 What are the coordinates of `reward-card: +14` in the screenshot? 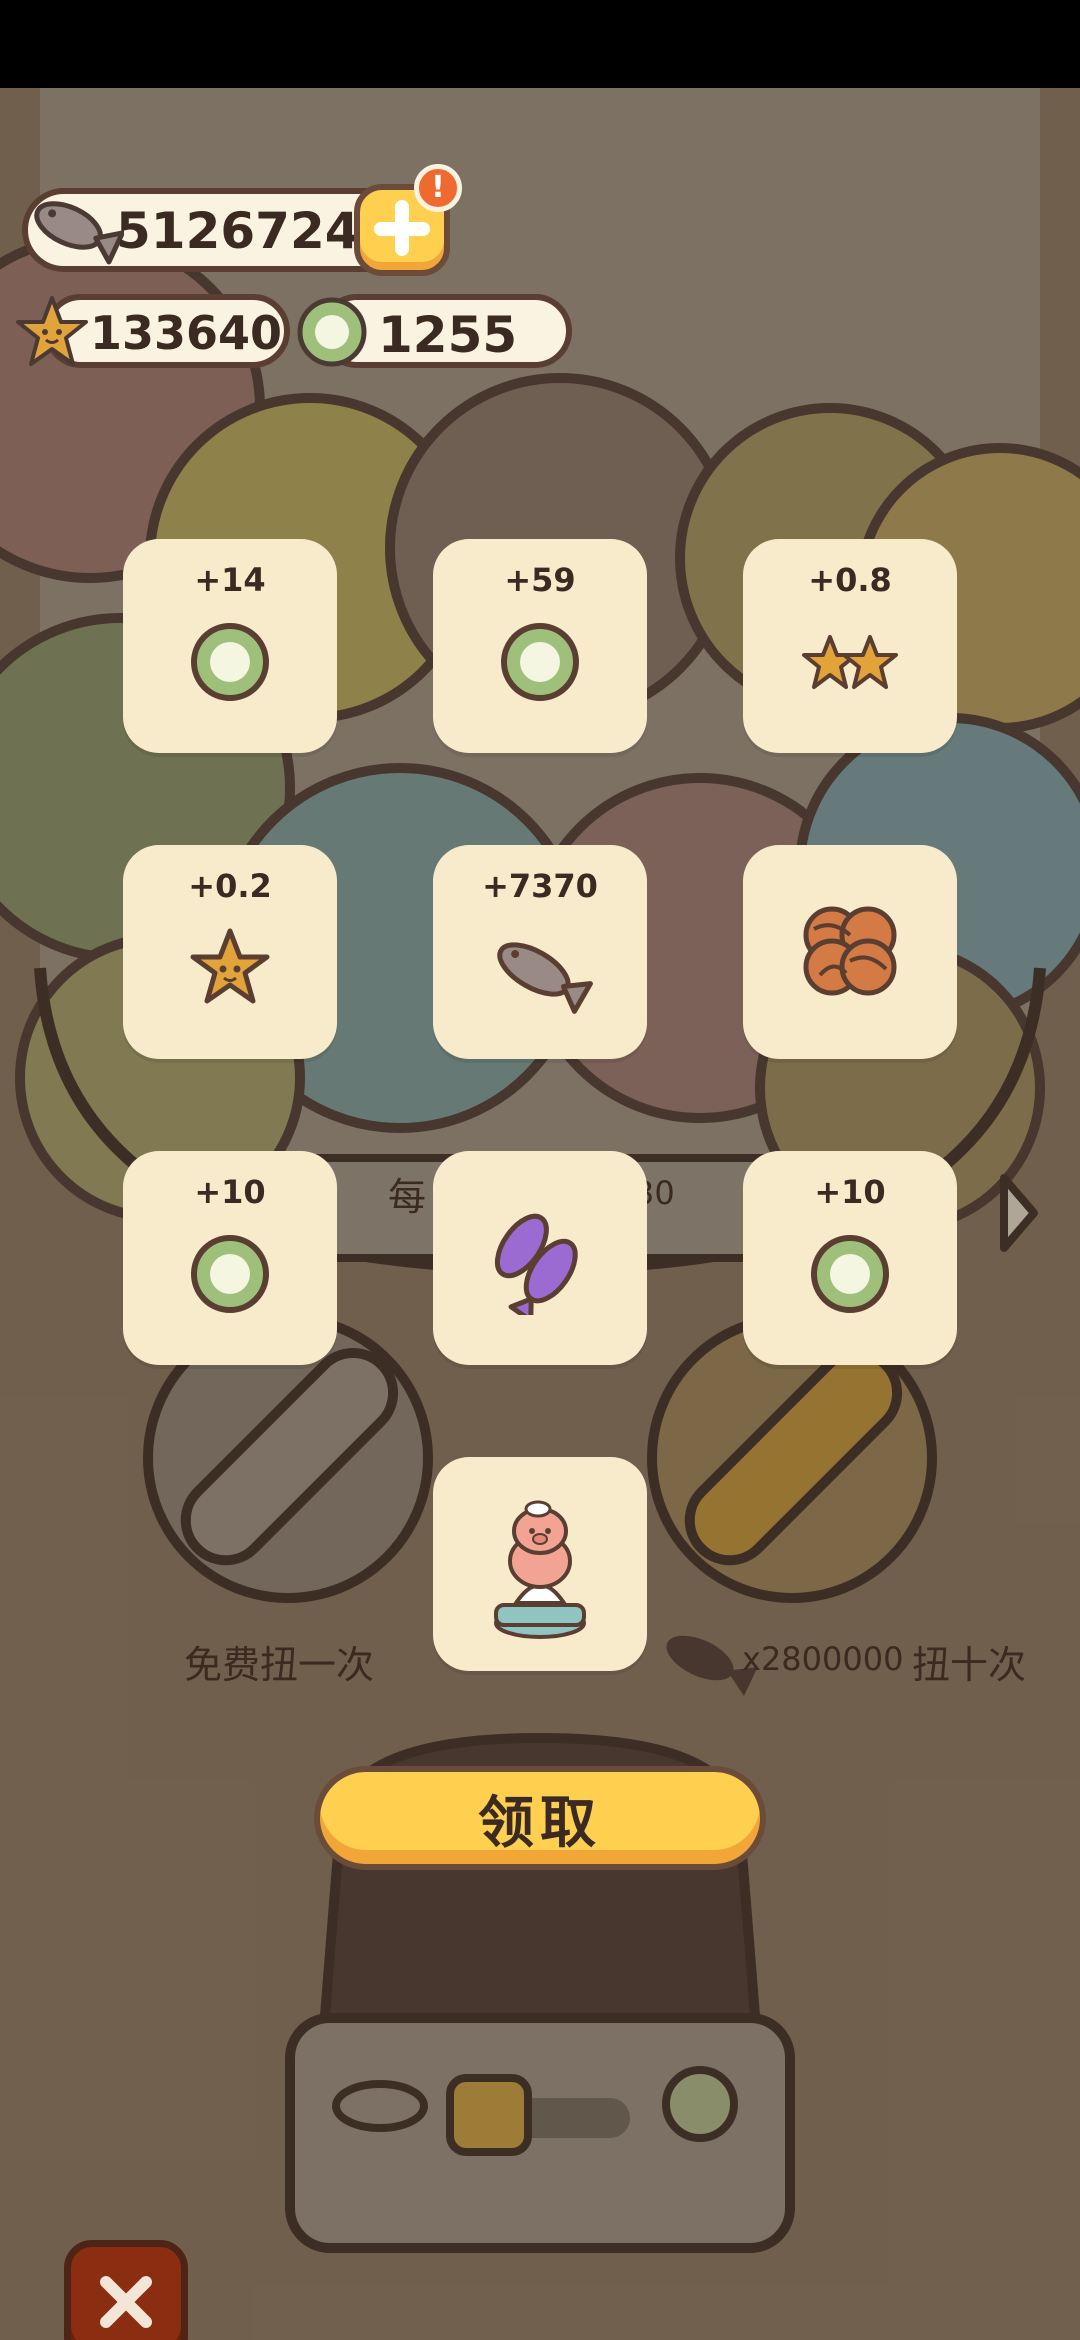 It's located at (230, 646).